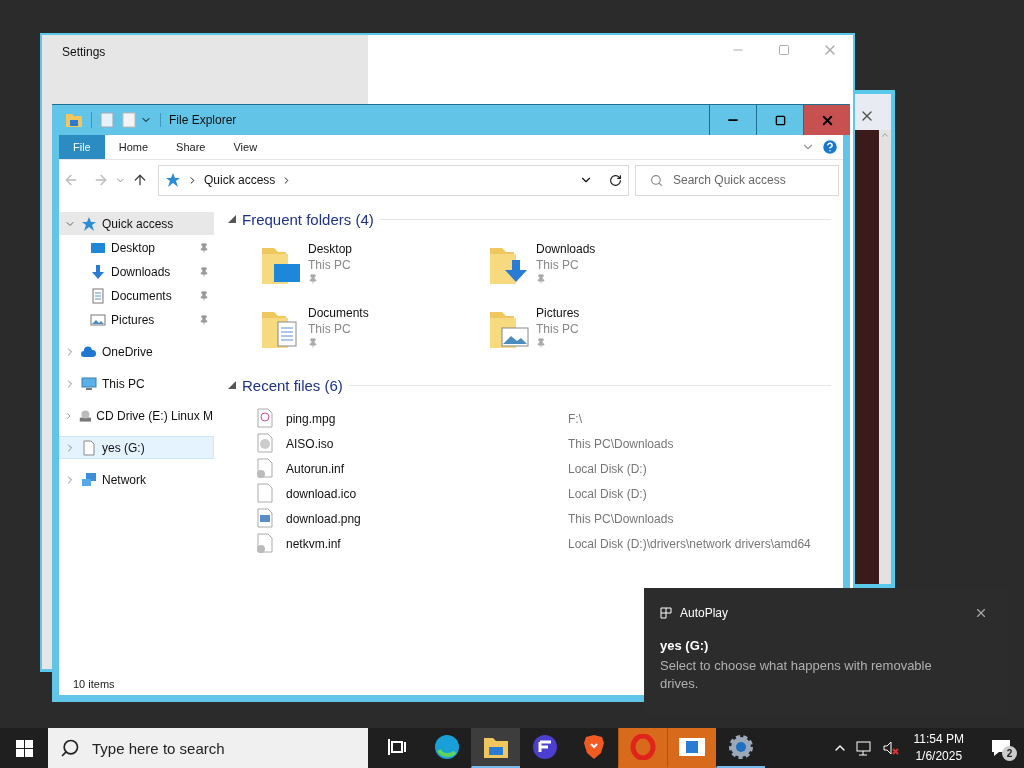  I want to click on close-button, so click(826, 120).